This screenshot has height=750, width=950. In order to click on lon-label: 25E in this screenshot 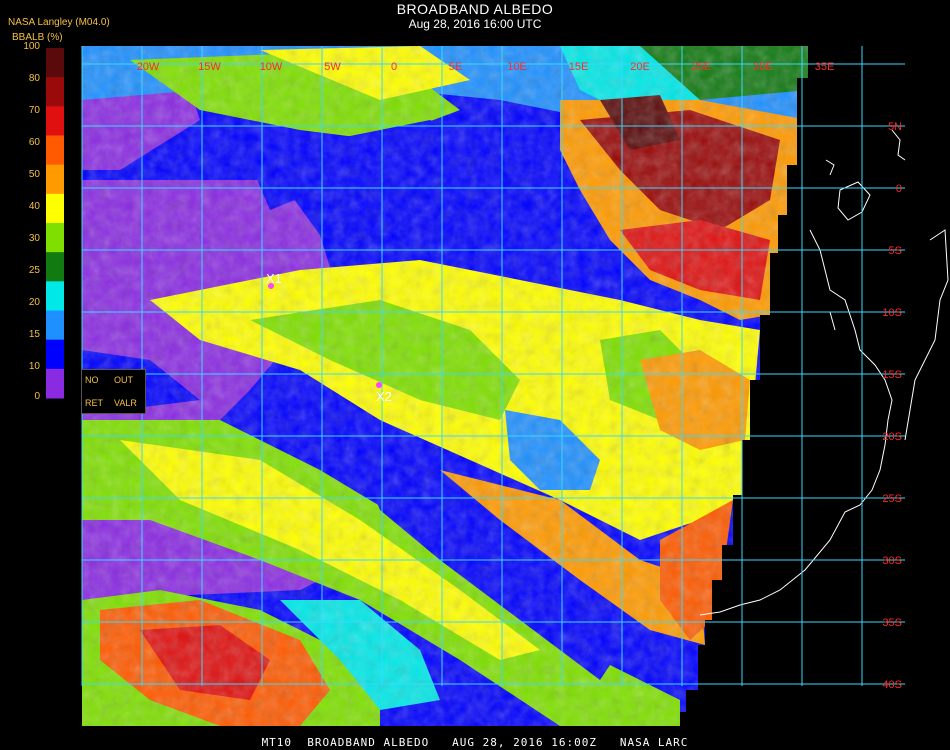, I will do `click(702, 67)`.